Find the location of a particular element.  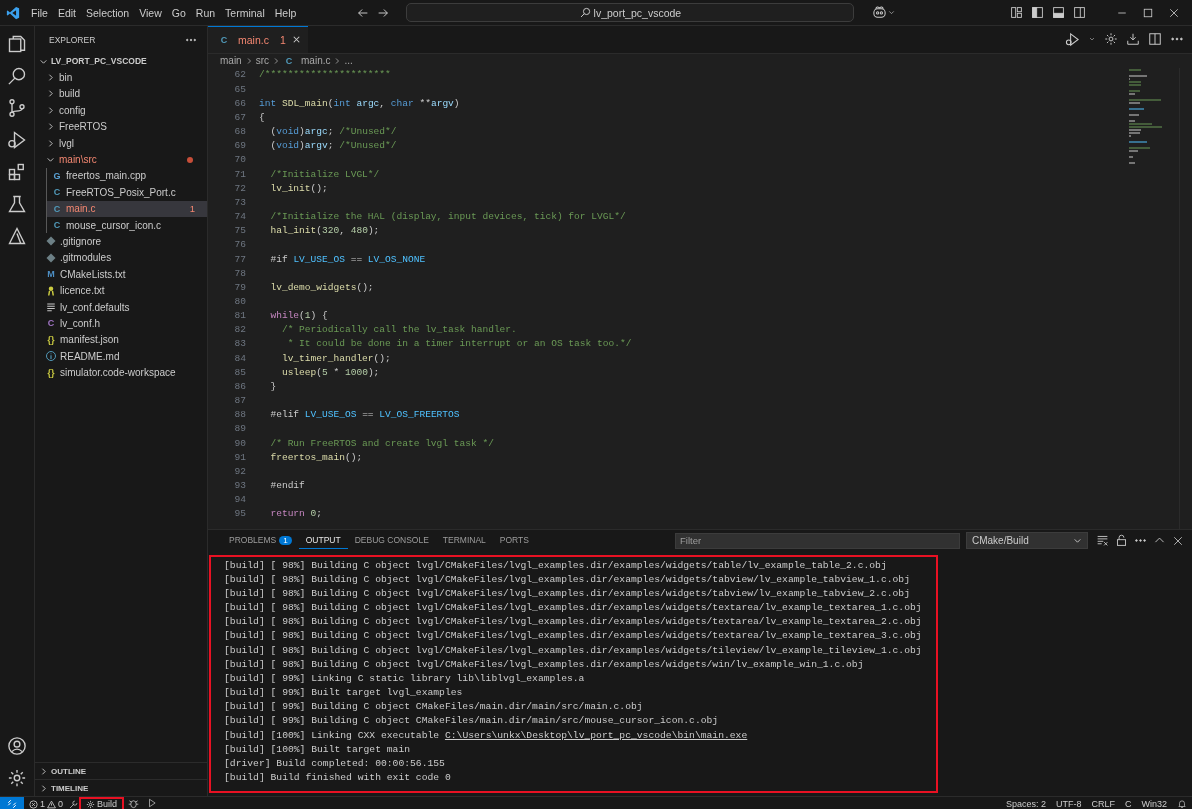

status-item: CRLF is located at coordinates (1103, 803).